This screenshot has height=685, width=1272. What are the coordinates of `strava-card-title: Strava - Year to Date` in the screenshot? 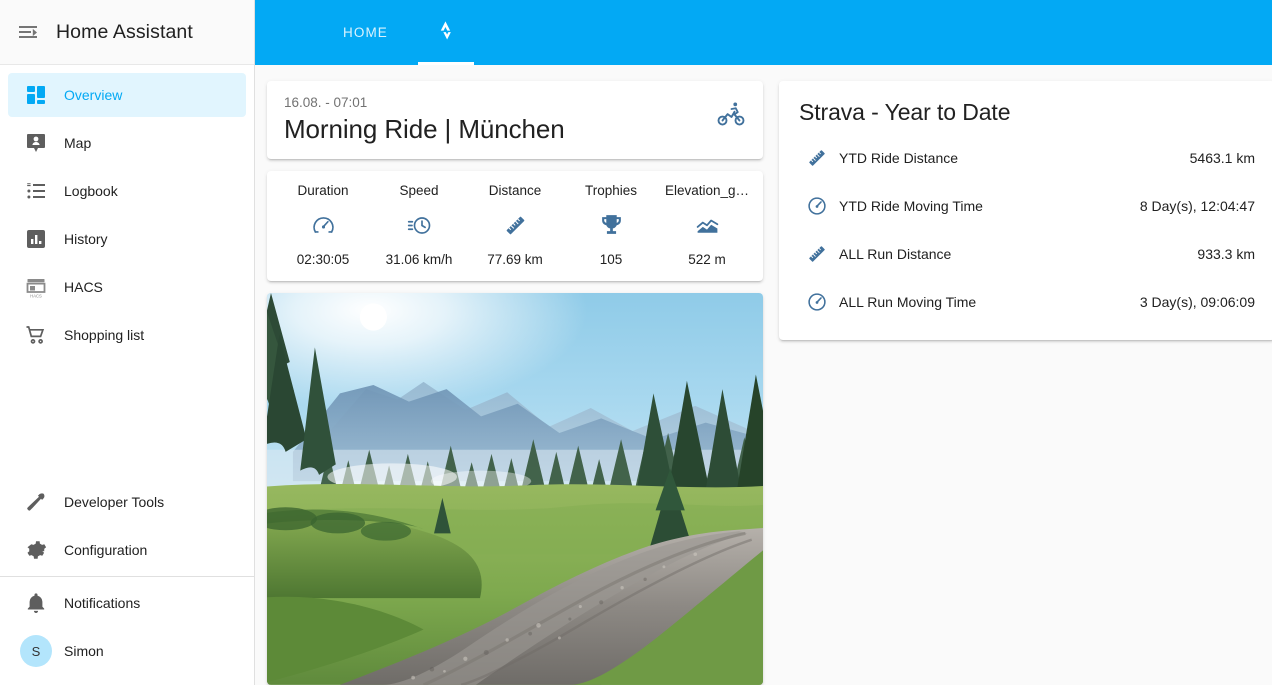 It's located at (905, 112).